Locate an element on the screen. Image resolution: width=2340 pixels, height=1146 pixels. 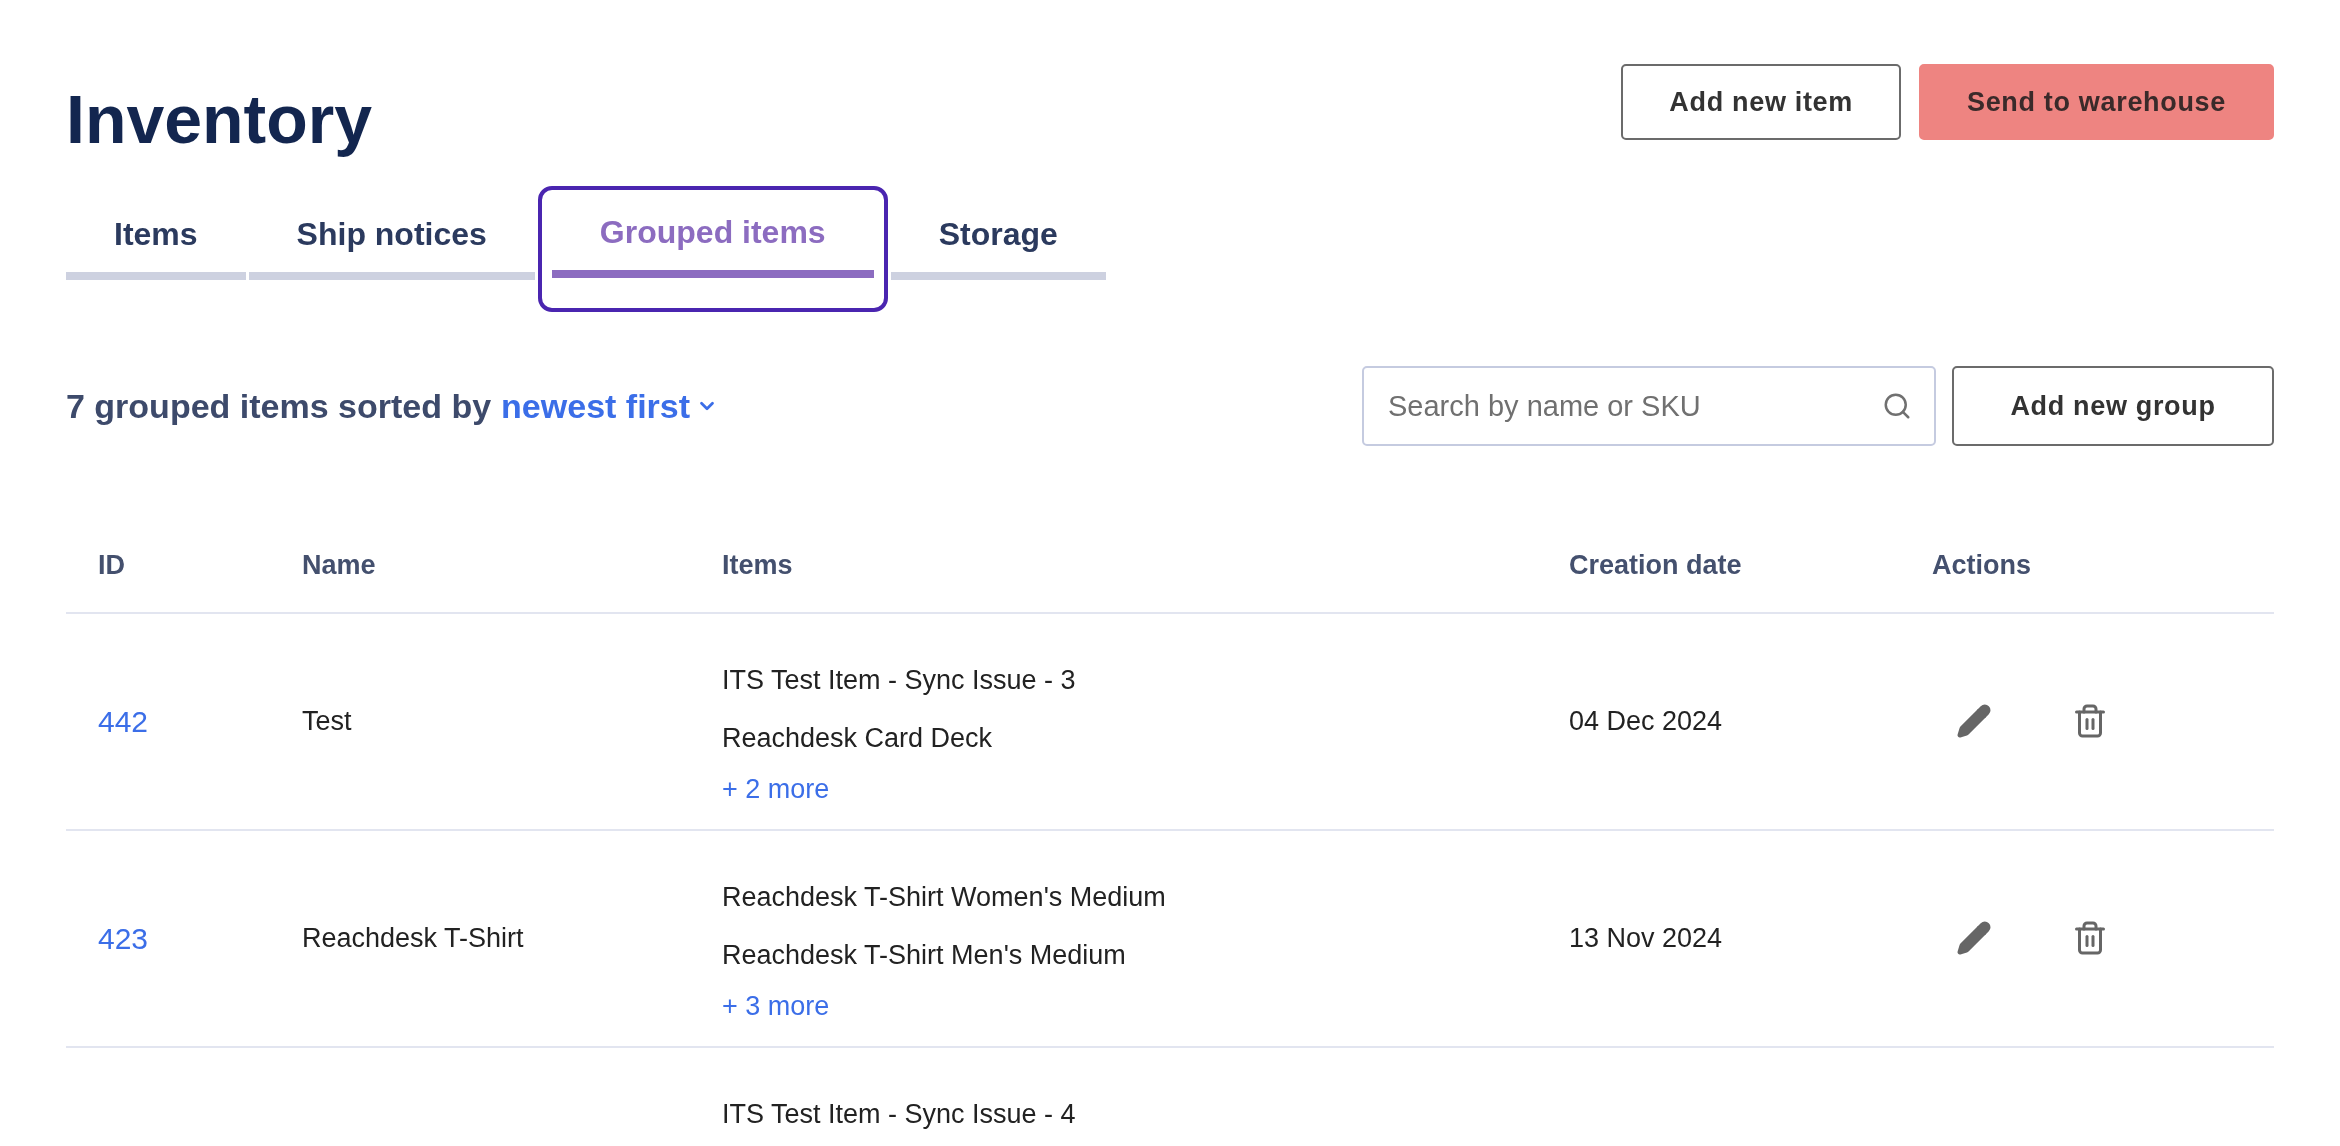
add-item-button: Add new item is located at coordinates (1761, 102).